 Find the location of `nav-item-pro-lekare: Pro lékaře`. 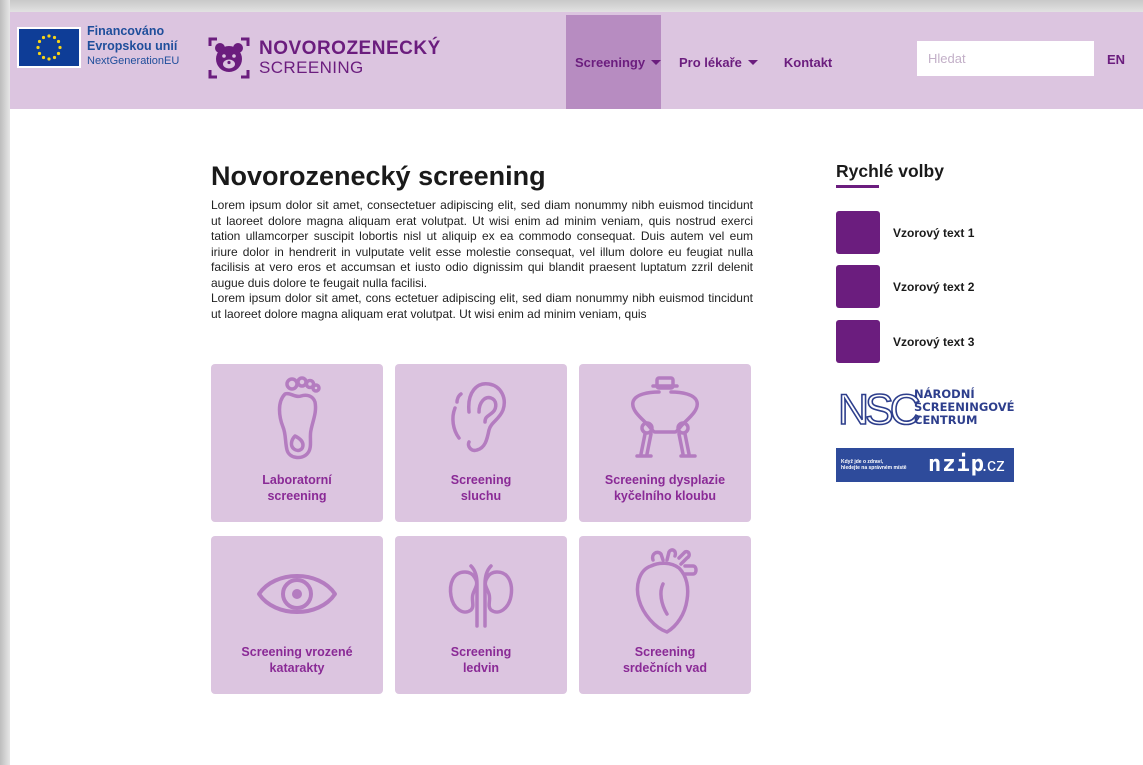

nav-item-pro-lekare: Pro lékaře is located at coordinates (715, 62).